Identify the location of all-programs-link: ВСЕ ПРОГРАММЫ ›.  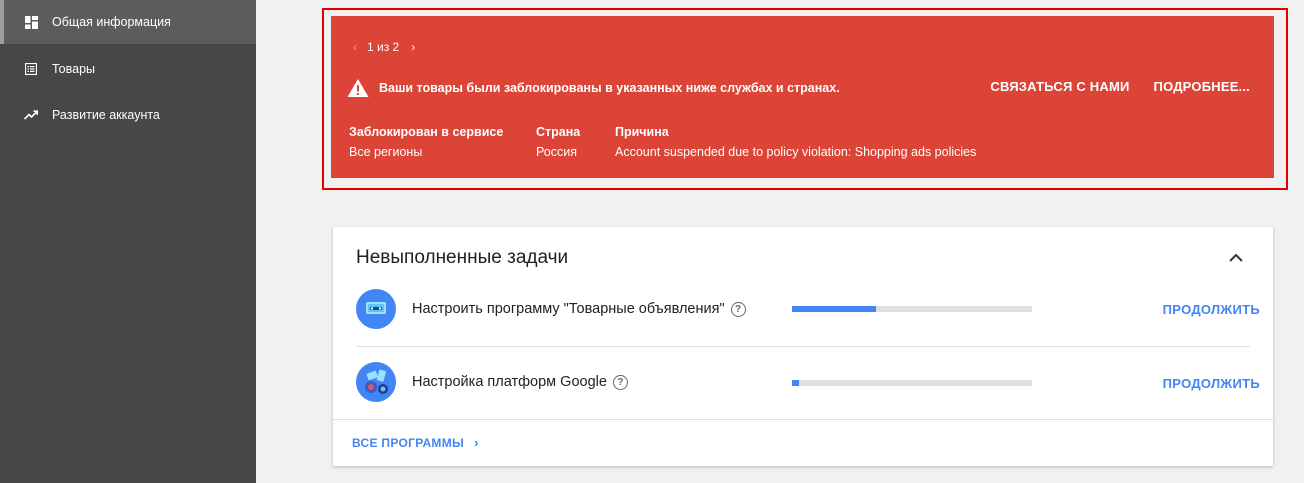
(415, 442).